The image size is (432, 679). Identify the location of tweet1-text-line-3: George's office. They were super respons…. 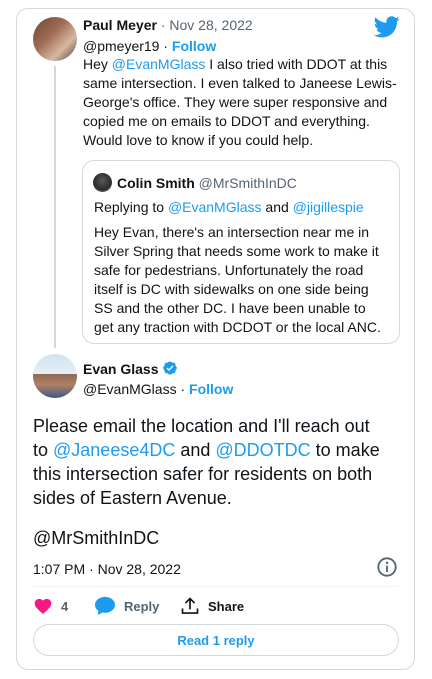
(235, 102).